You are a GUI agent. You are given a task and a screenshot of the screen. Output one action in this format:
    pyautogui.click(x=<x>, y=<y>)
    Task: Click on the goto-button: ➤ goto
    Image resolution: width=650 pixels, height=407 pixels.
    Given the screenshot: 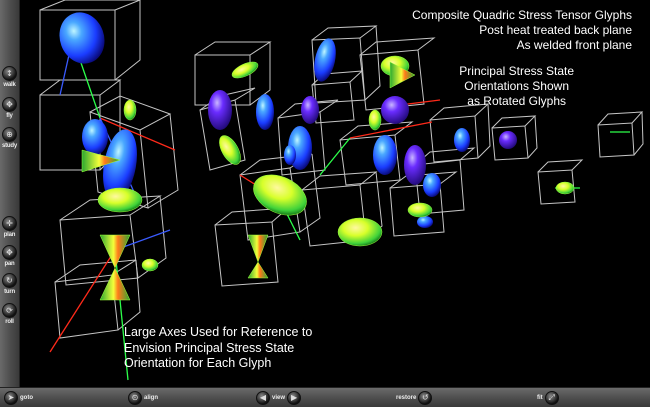 What is the action you would take?
    pyautogui.click(x=18, y=398)
    